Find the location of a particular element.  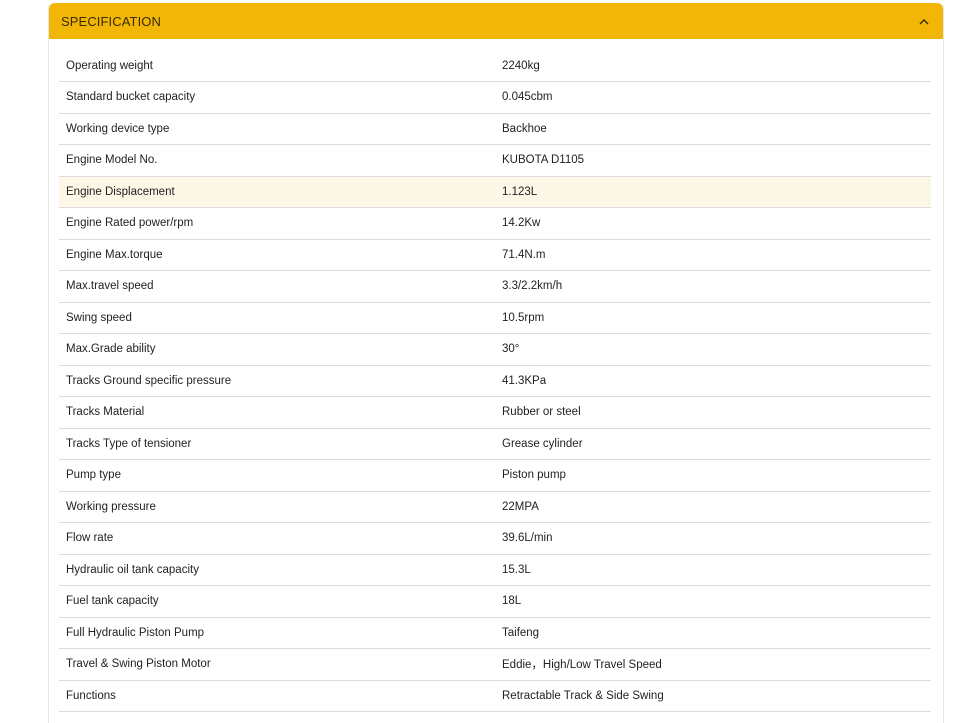

spec-value: 22MPA is located at coordinates (520, 506).